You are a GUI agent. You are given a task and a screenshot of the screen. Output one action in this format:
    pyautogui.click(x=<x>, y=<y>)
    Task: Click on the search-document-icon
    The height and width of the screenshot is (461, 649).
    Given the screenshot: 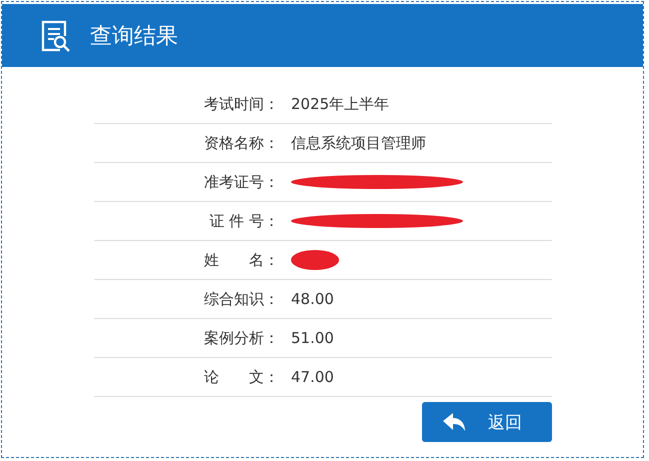 What is the action you would take?
    pyautogui.click(x=56, y=35)
    